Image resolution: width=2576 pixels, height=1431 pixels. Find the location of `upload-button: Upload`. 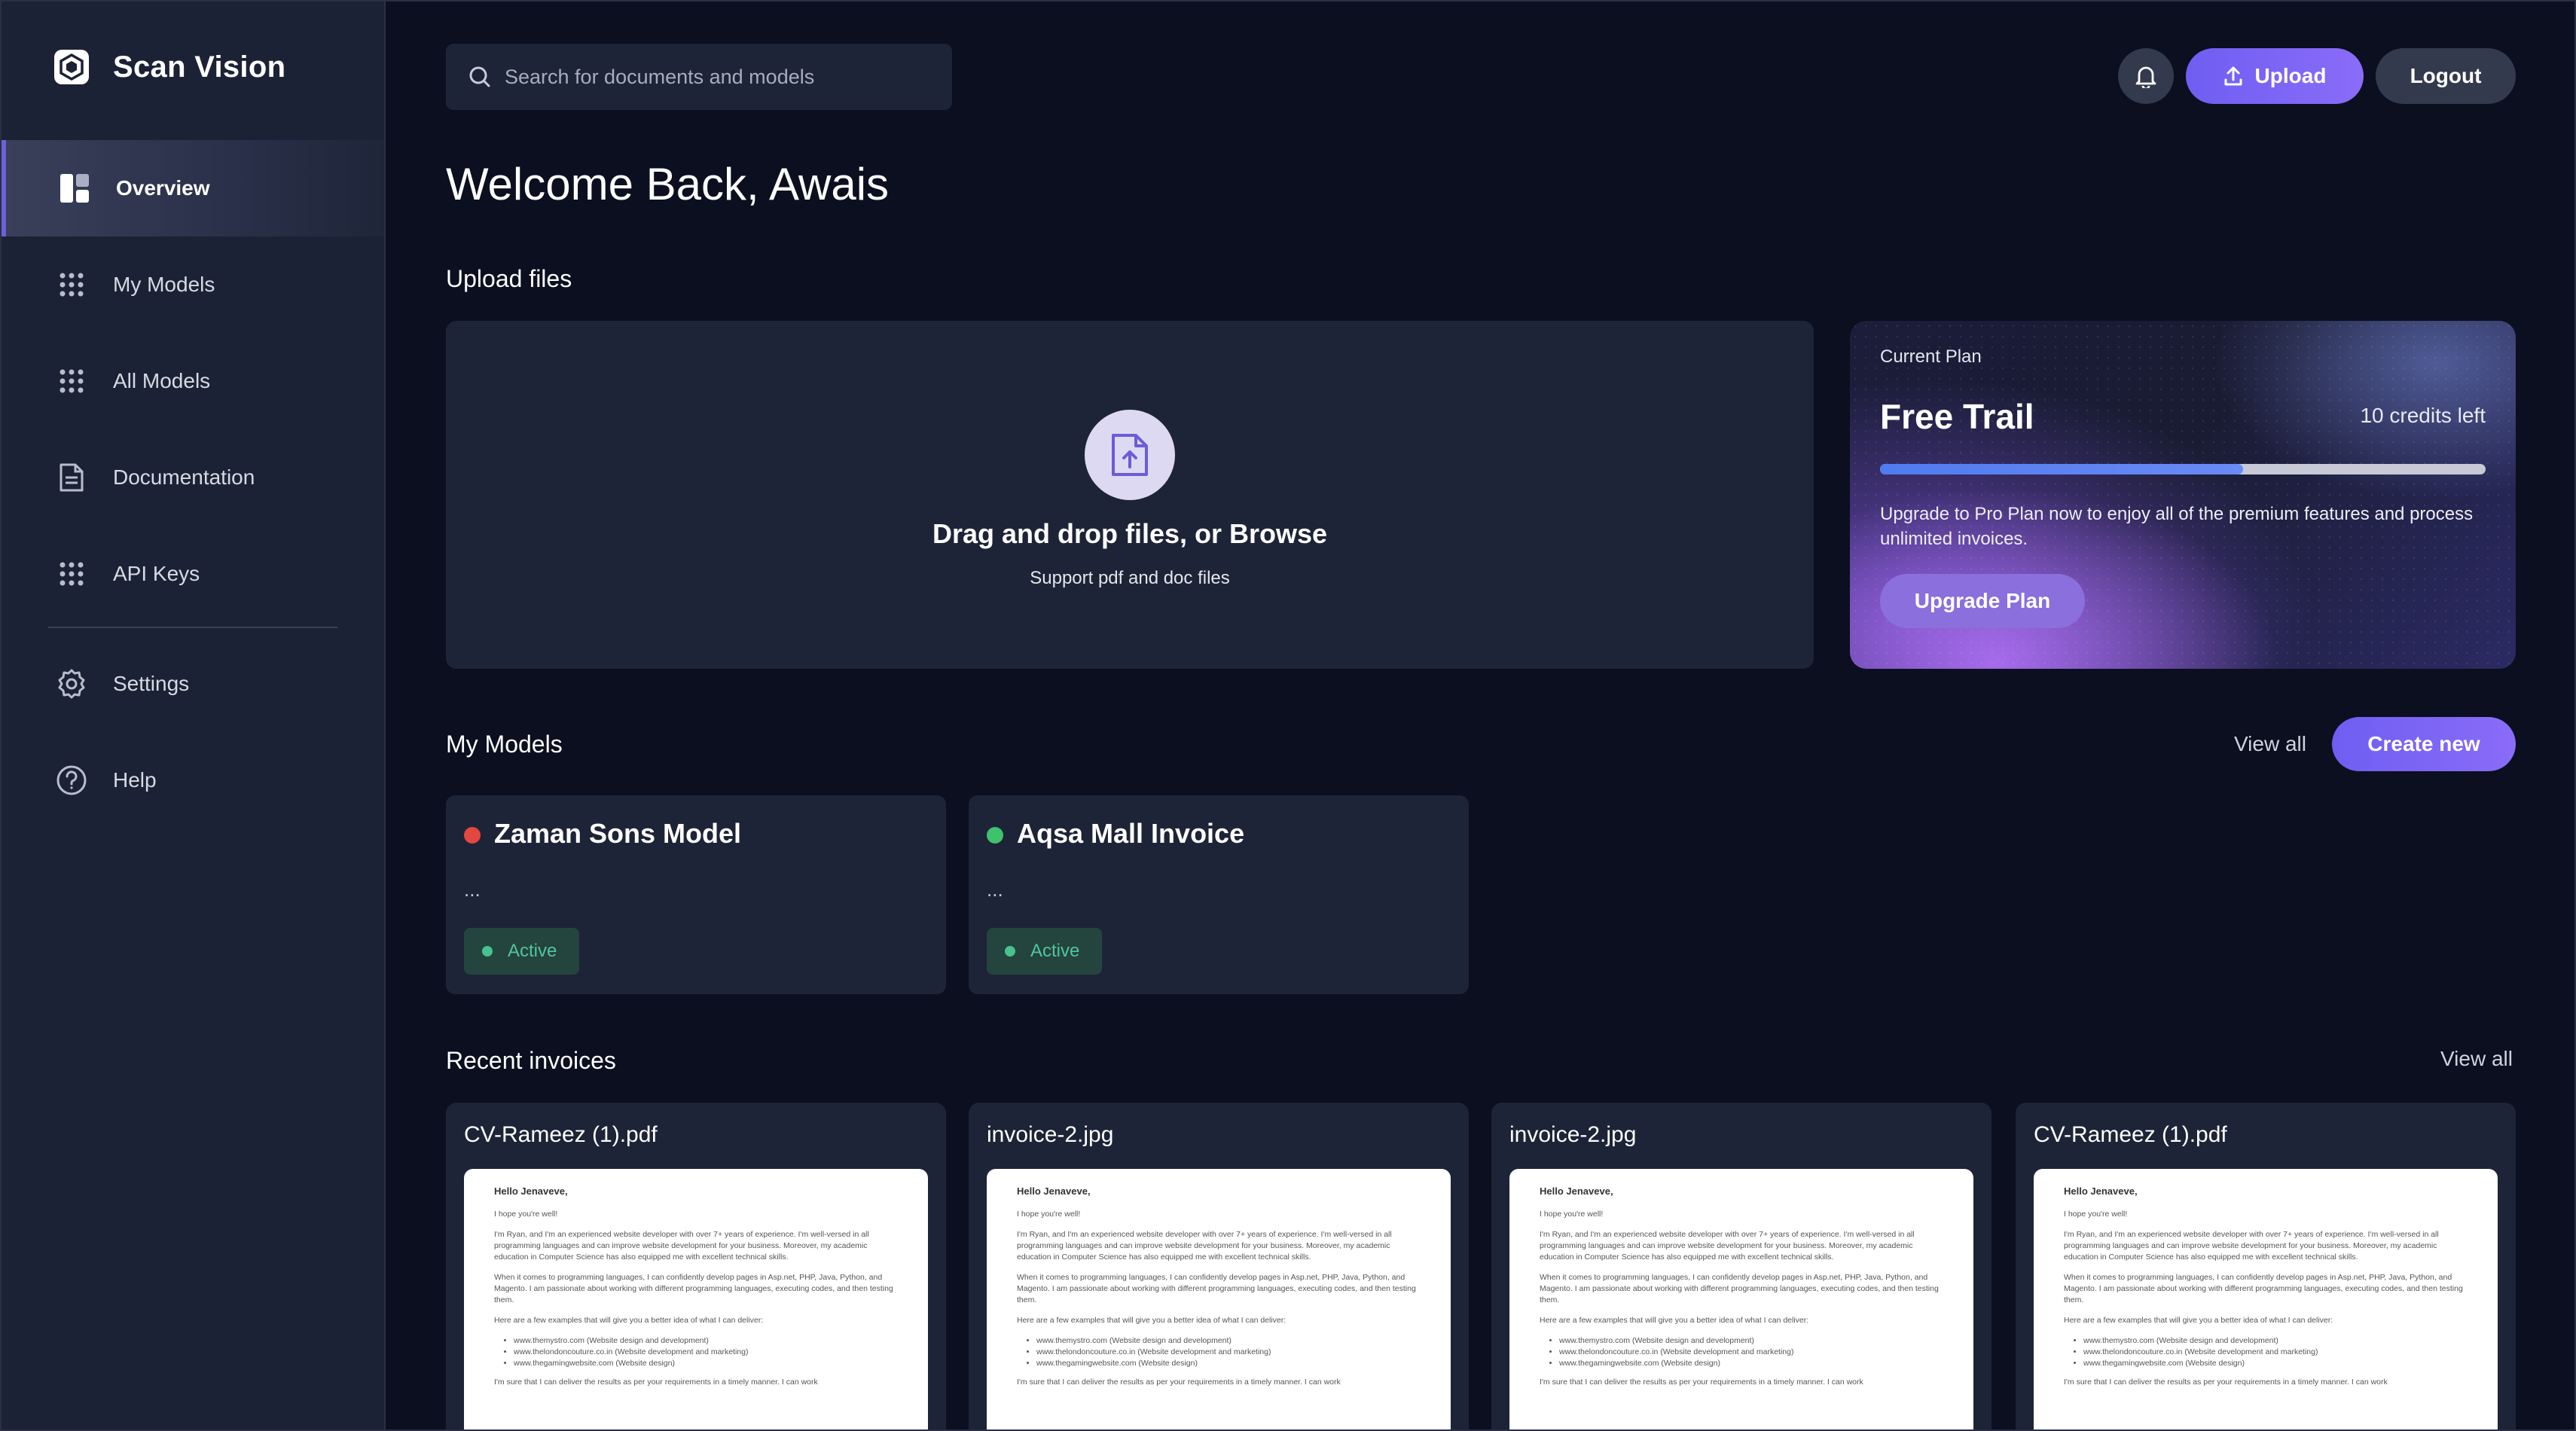

upload-button: Upload is located at coordinates (2275, 76).